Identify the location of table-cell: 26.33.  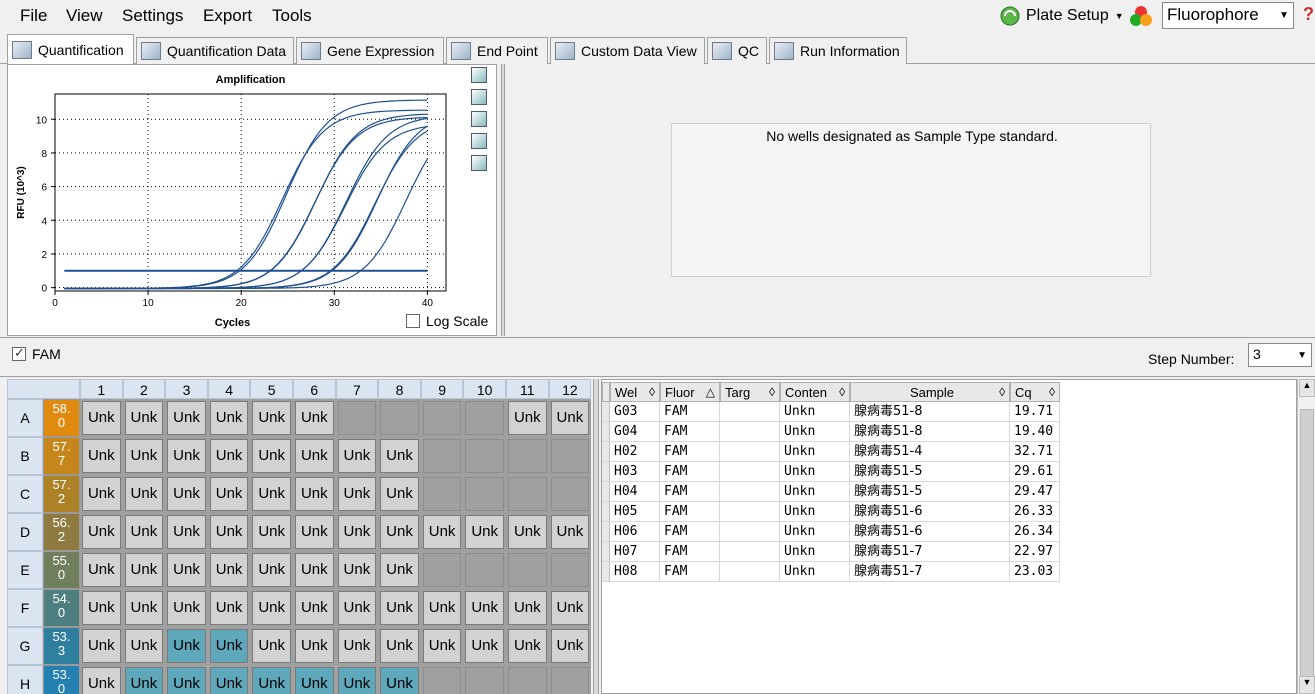
(1035, 512).